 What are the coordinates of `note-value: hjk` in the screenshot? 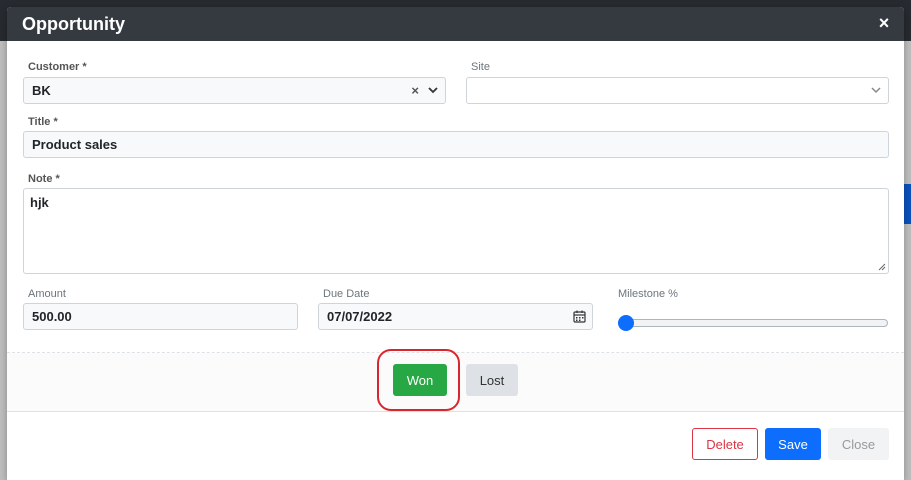 It's located at (39, 202).